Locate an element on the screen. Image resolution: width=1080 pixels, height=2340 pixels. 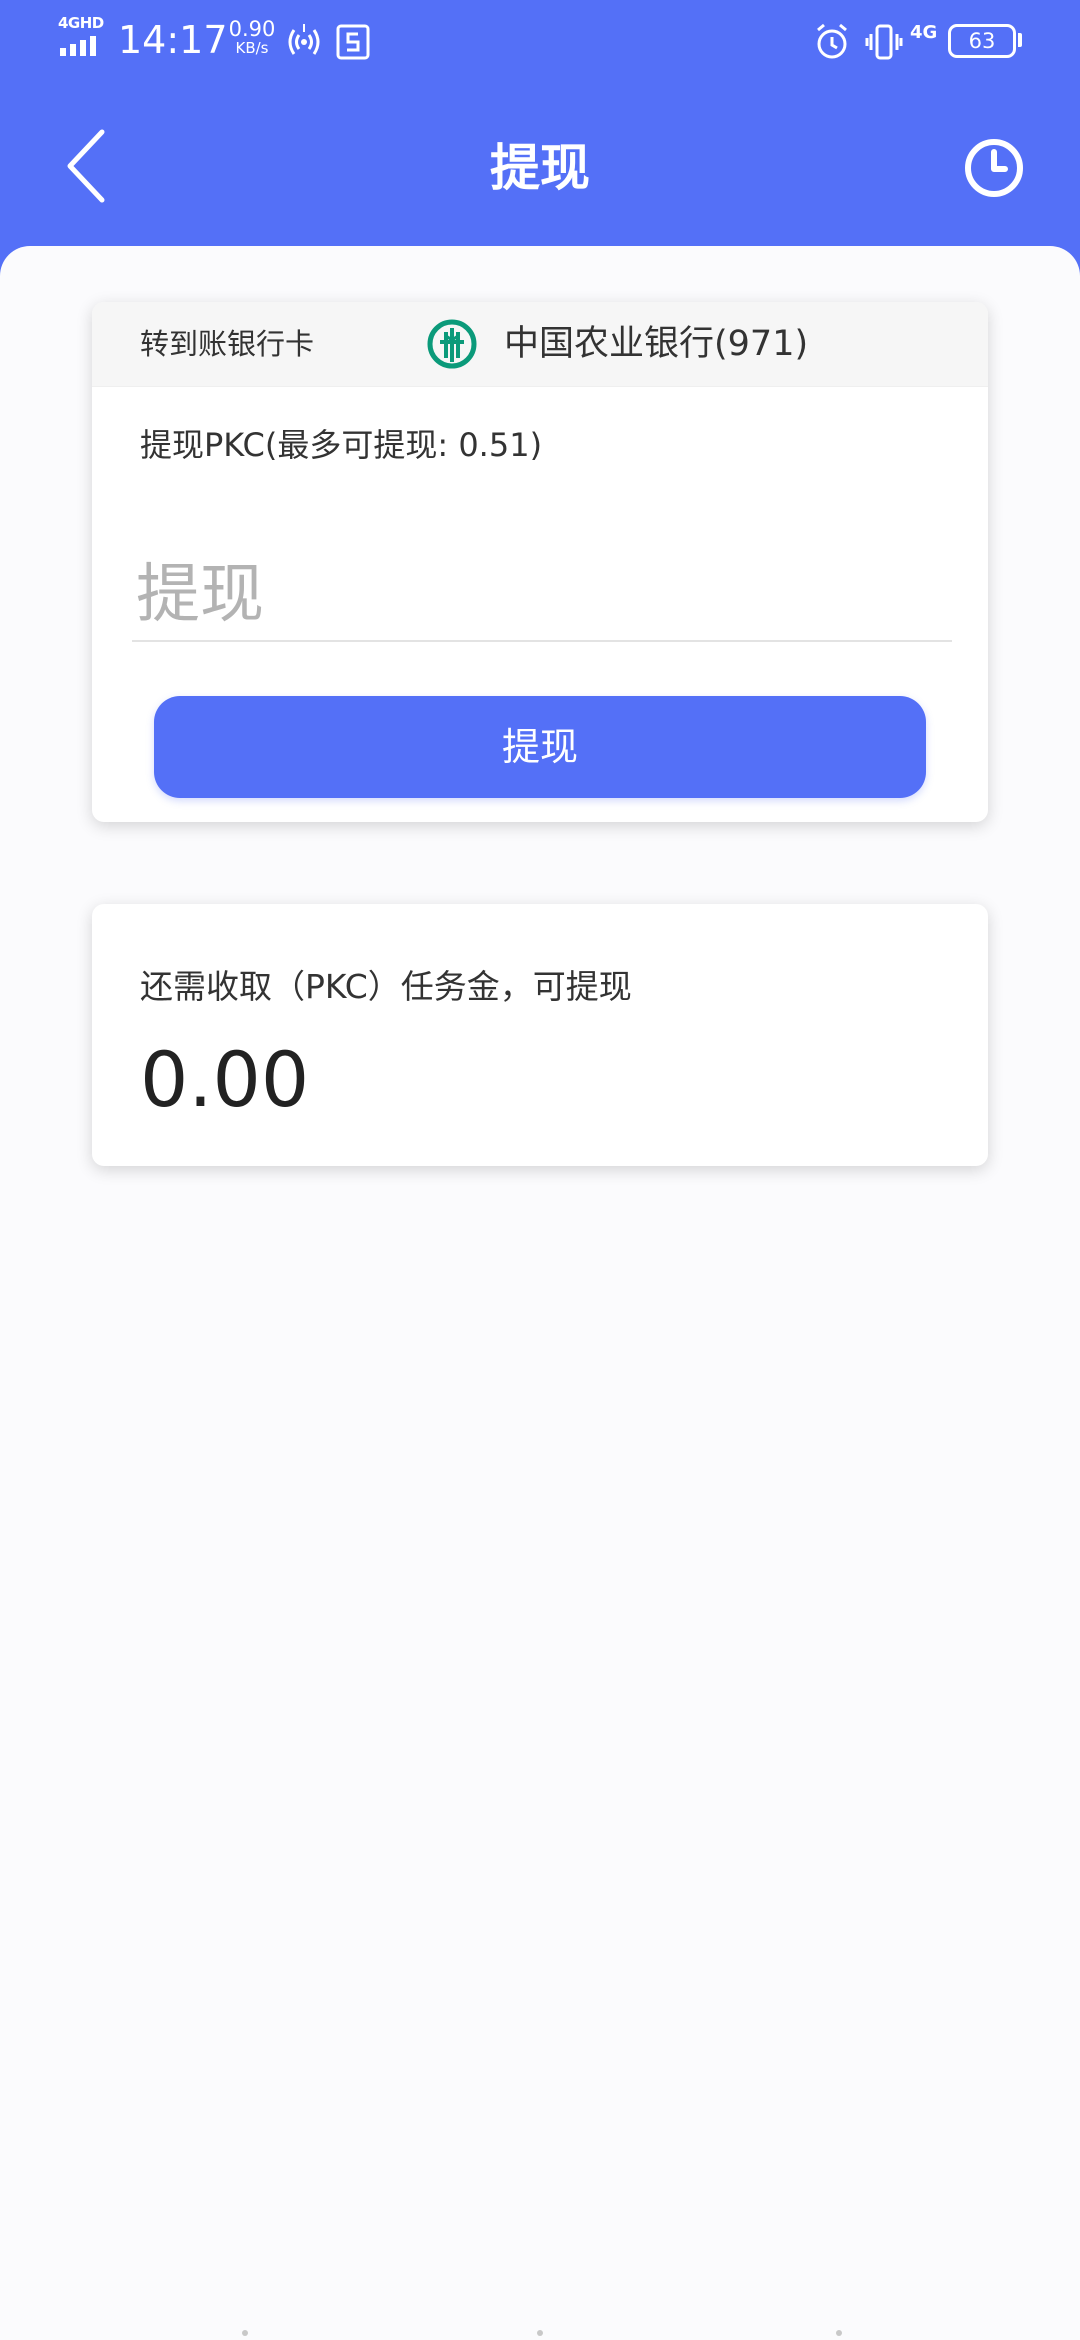
network-speed-value: 0.90 is located at coordinates (252, 29).